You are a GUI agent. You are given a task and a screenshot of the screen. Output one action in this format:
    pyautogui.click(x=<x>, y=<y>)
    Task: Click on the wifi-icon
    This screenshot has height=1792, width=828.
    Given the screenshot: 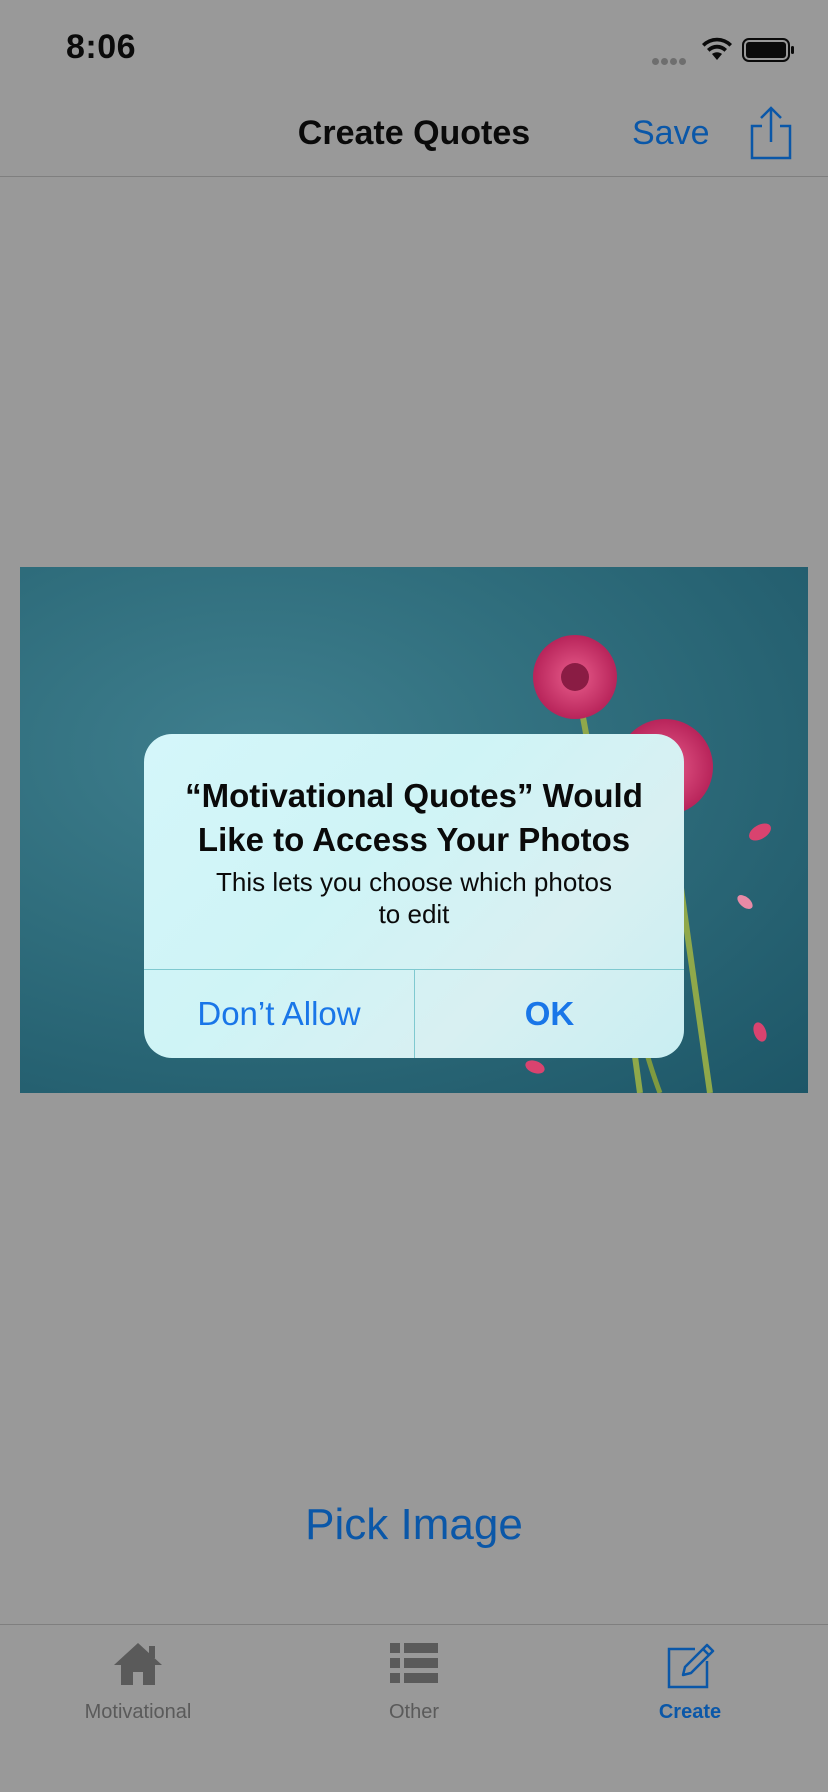 What is the action you would take?
    pyautogui.click(x=717, y=48)
    